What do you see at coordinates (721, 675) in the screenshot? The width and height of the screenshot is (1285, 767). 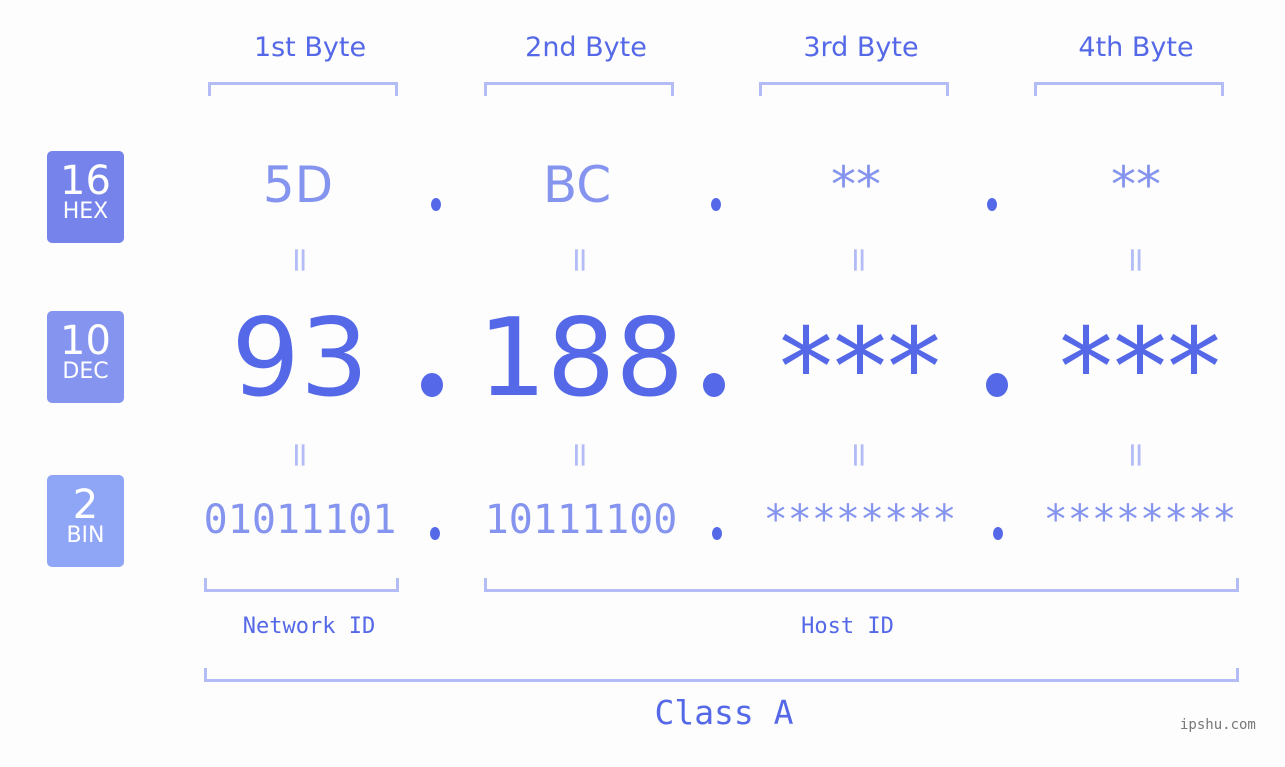 I see `class-bracket` at bounding box center [721, 675].